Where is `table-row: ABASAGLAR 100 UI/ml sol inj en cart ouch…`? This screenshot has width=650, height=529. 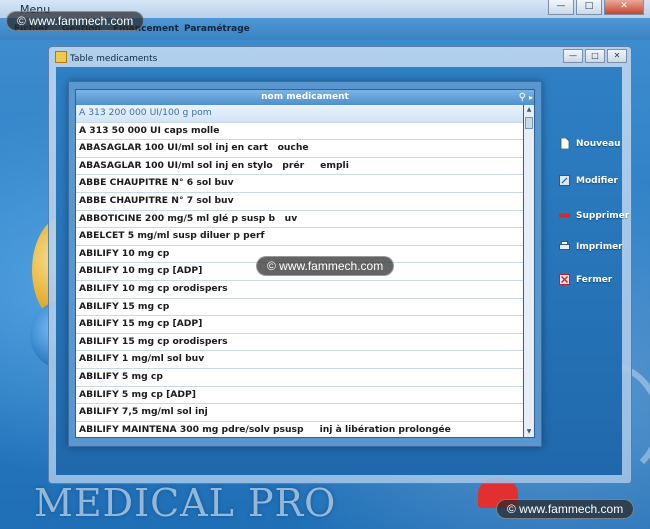 table-row: ABASAGLAR 100 UI/ml sol inj en cart ouch… is located at coordinates (300, 149).